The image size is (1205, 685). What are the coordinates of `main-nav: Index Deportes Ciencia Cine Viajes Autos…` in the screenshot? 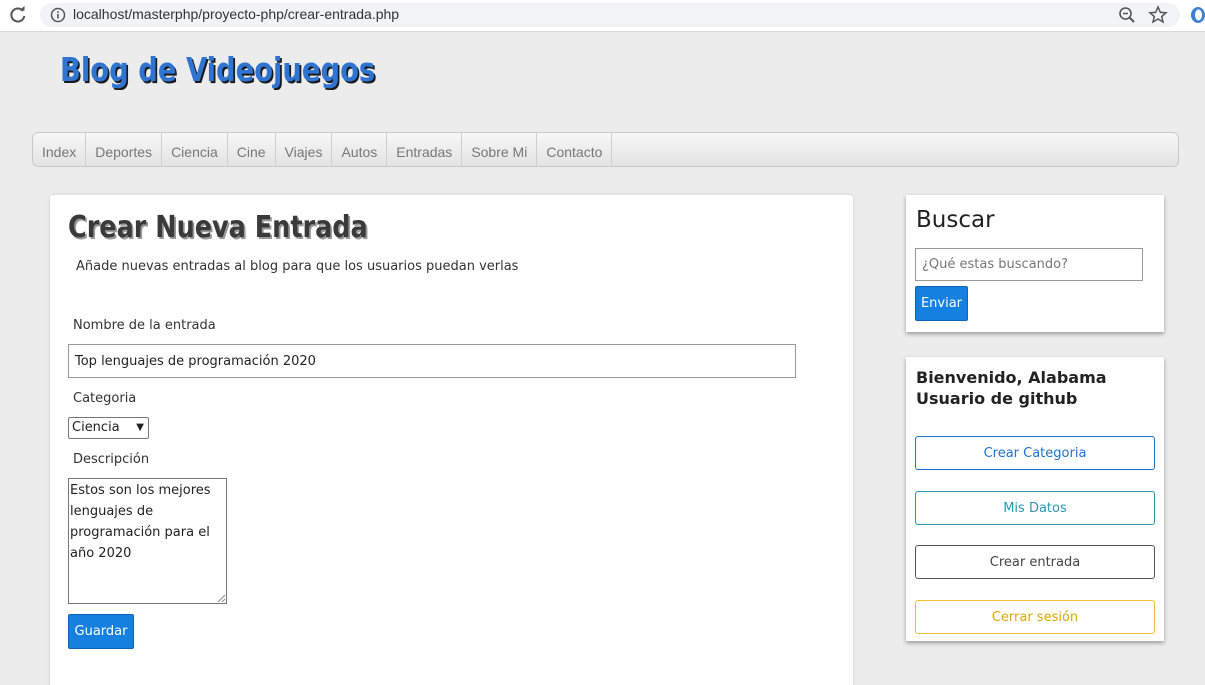 It's located at (605, 149).